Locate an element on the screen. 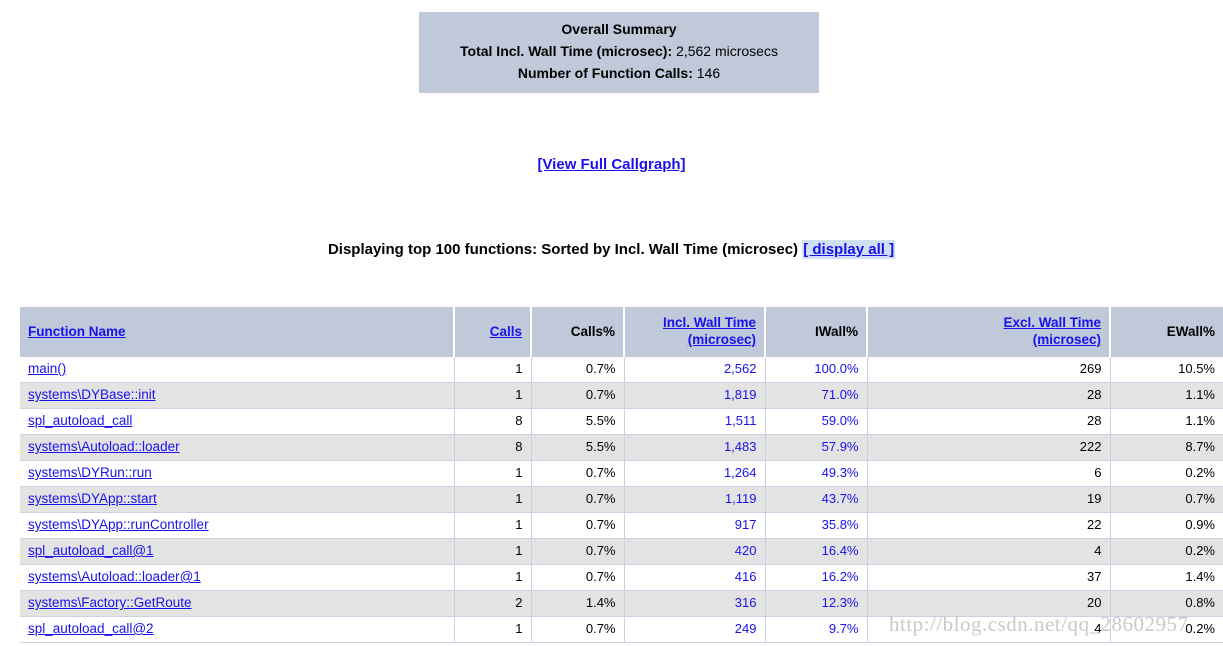 This screenshot has height=646, width=1223. sort-link-excl-wall-time: Excl. Wall Time (microsec) is located at coordinates (1052, 331).